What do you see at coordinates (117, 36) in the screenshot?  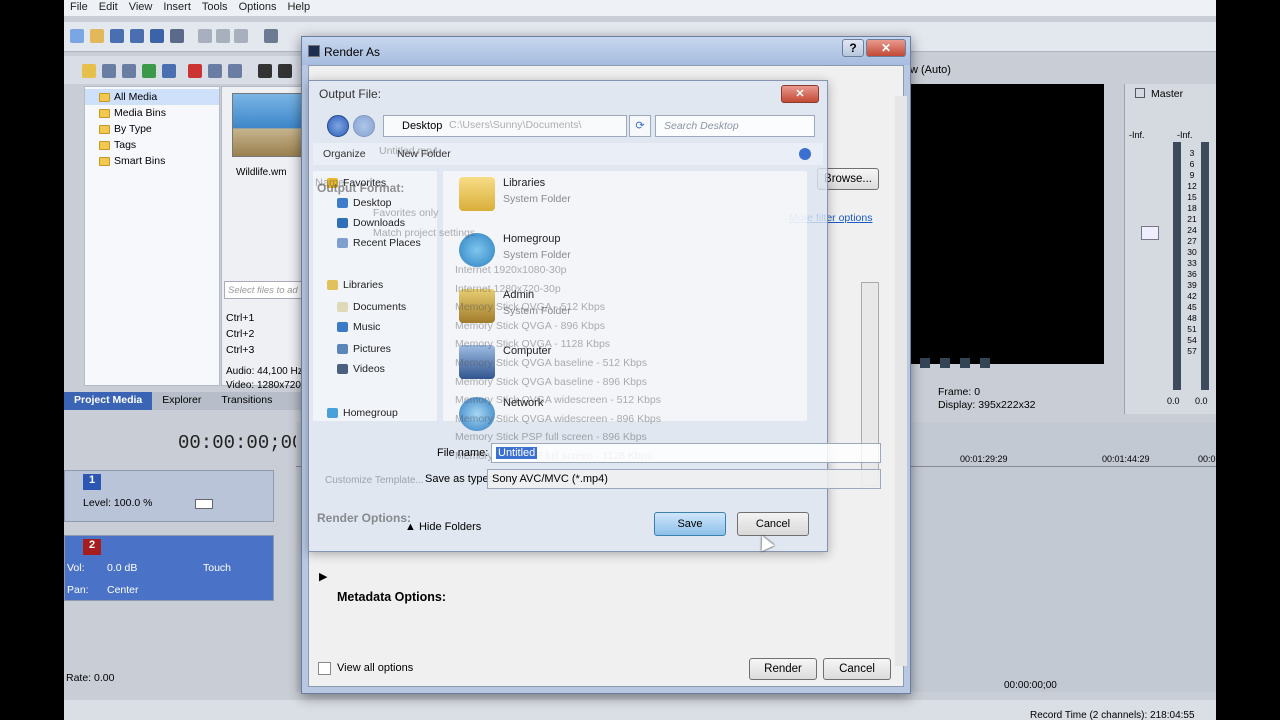 I see `save-icon` at bounding box center [117, 36].